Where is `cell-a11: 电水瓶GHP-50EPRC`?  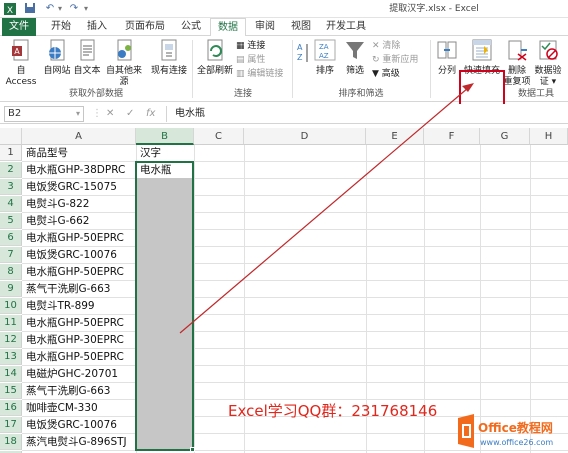
cell-a11: 电水瓶GHP-50EPRC is located at coordinates (79, 323).